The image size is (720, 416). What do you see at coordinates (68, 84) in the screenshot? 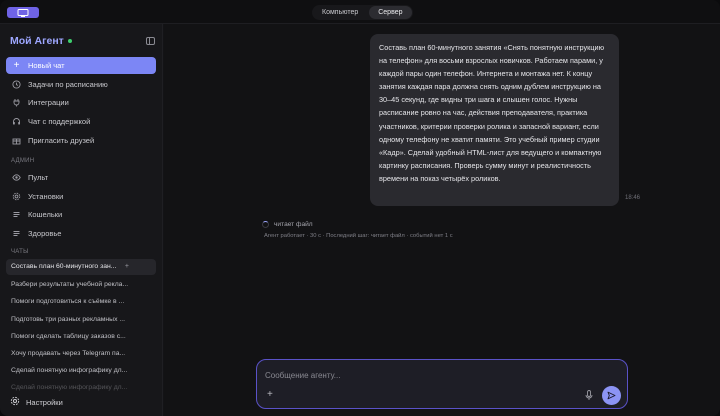
I see `sidebar-item-label: Задачи по расписанию` at bounding box center [68, 84].